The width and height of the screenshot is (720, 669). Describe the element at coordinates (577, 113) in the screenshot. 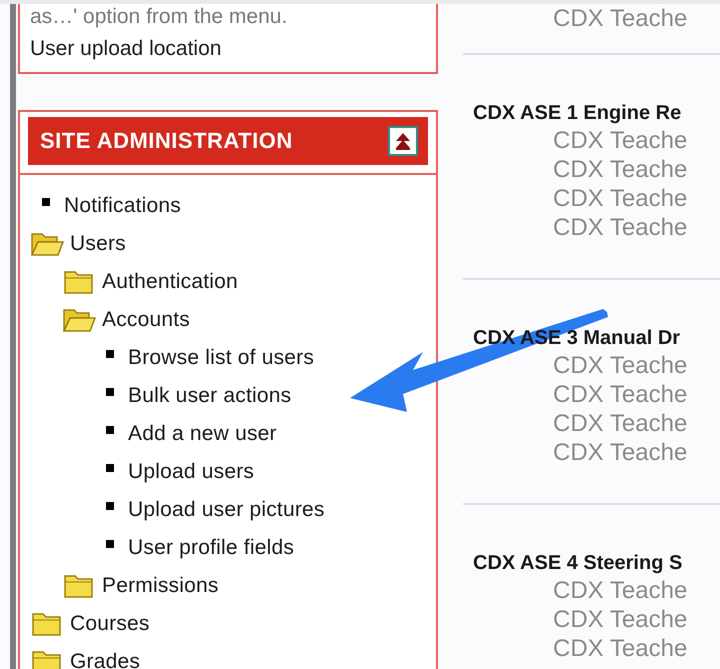

I see `course-title: CDX ASE 1 Engine Re` at that location.